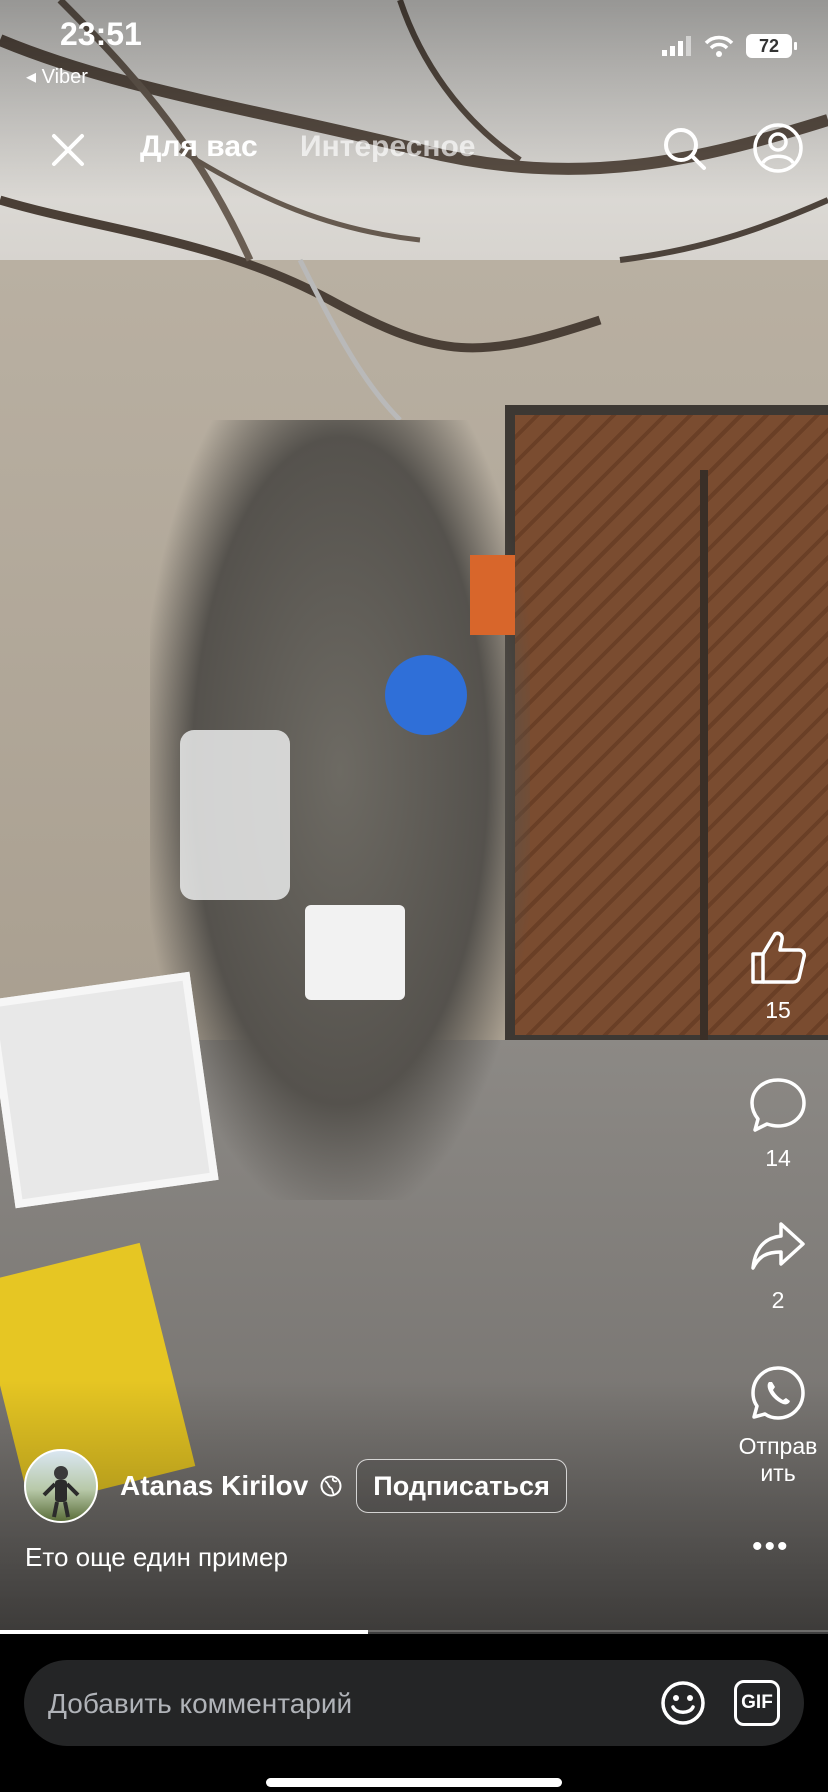  I want to click on more-options-button: •••, so click(771, 1547).